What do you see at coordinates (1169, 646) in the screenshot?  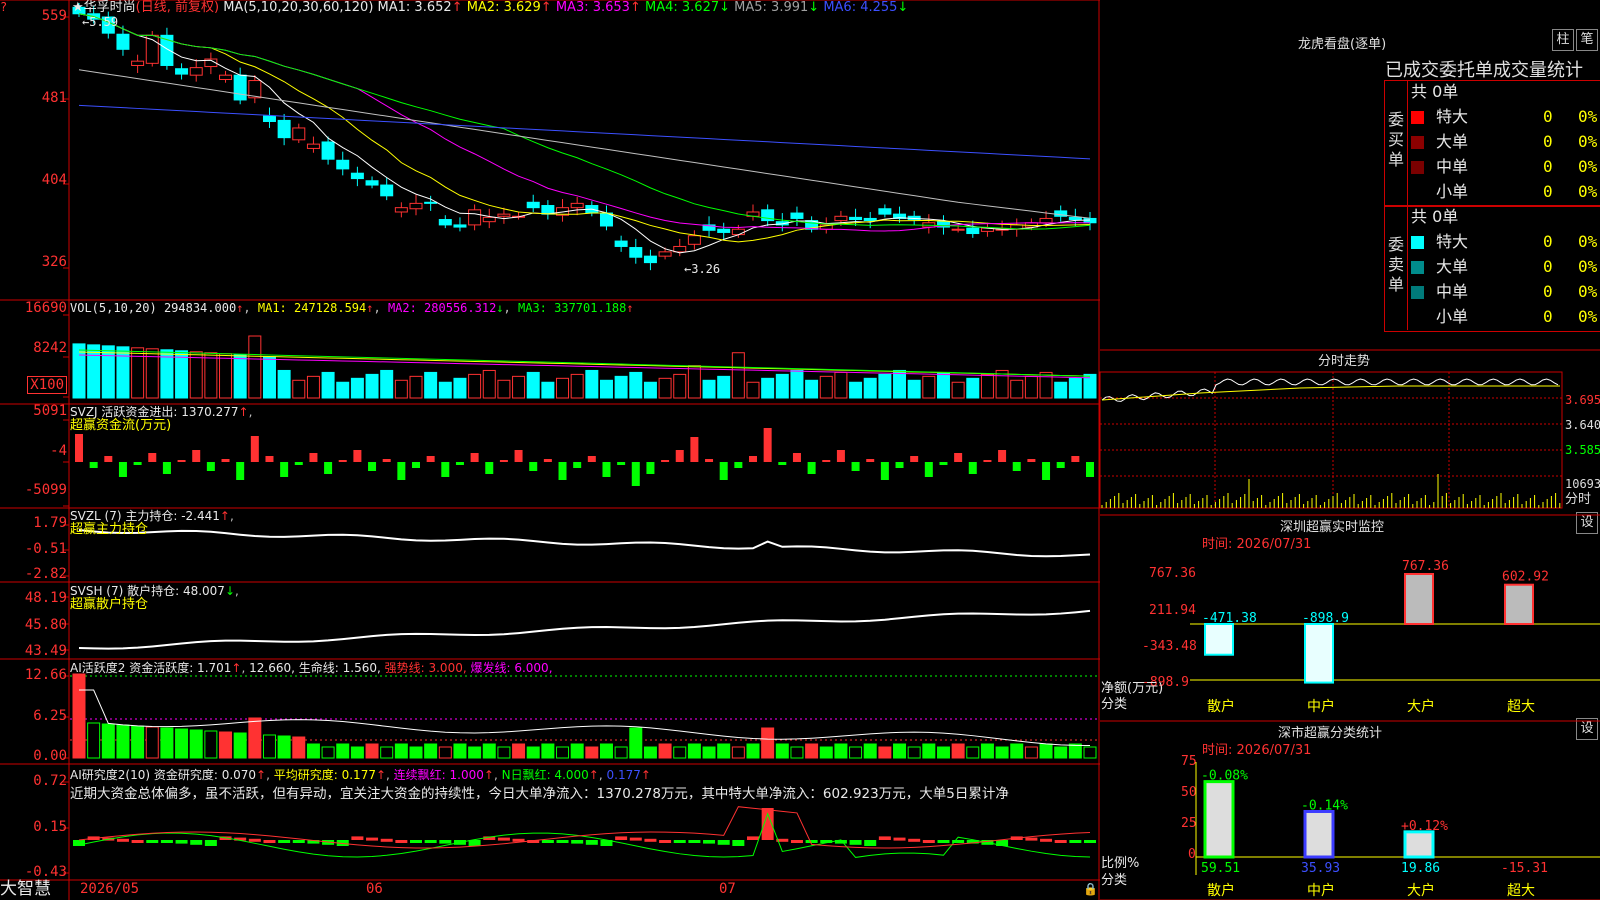 I see `sz-ytick-3: -343.48` at bounding box center [1169, 646].